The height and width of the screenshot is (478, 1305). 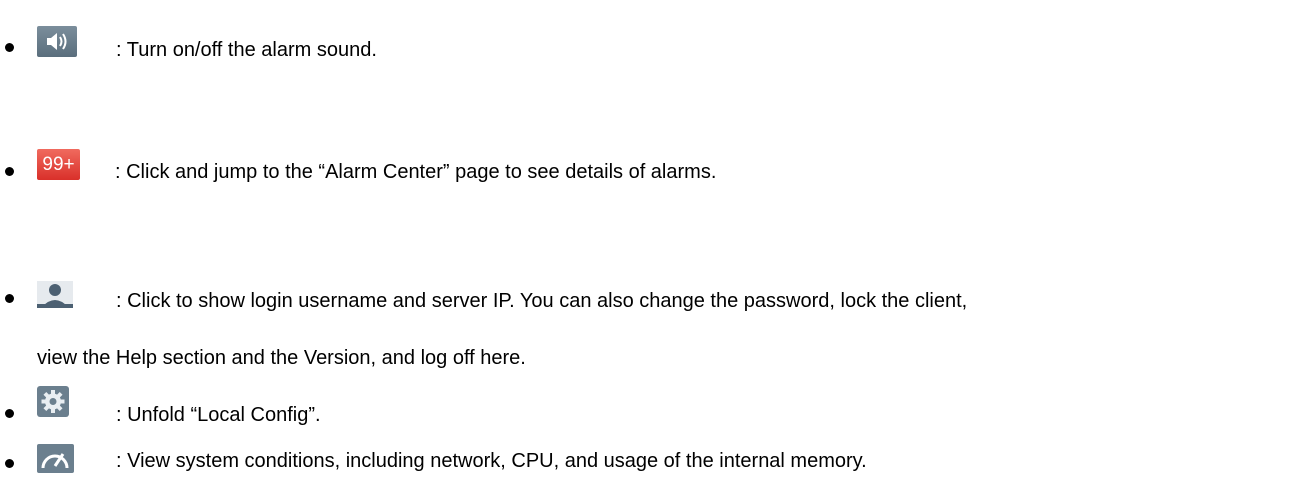 I want to click on gauge-icon, so click(x=55, y=458).